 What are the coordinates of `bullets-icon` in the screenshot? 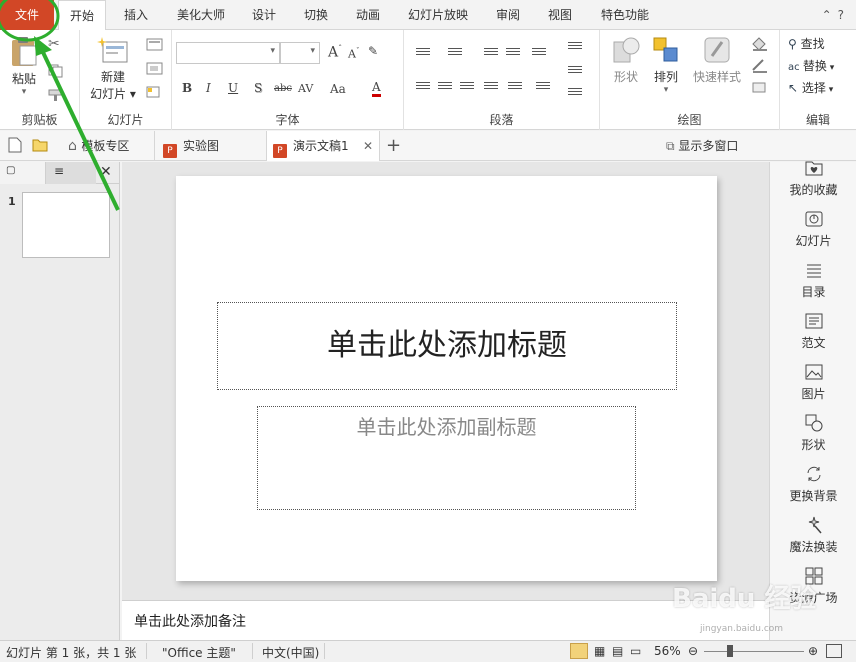 It's located at (423, 54).